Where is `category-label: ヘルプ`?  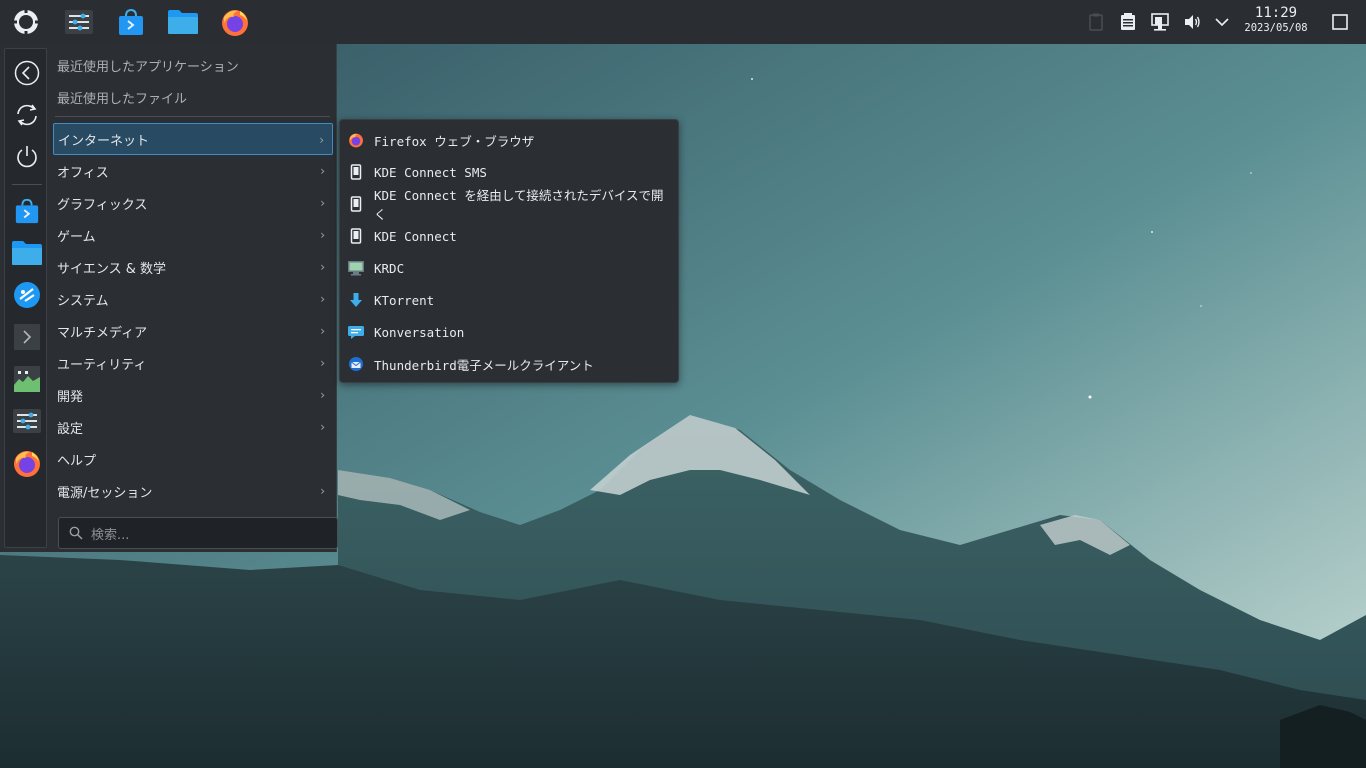
category-label: ヘルプ is located at coordinates (77, 461).